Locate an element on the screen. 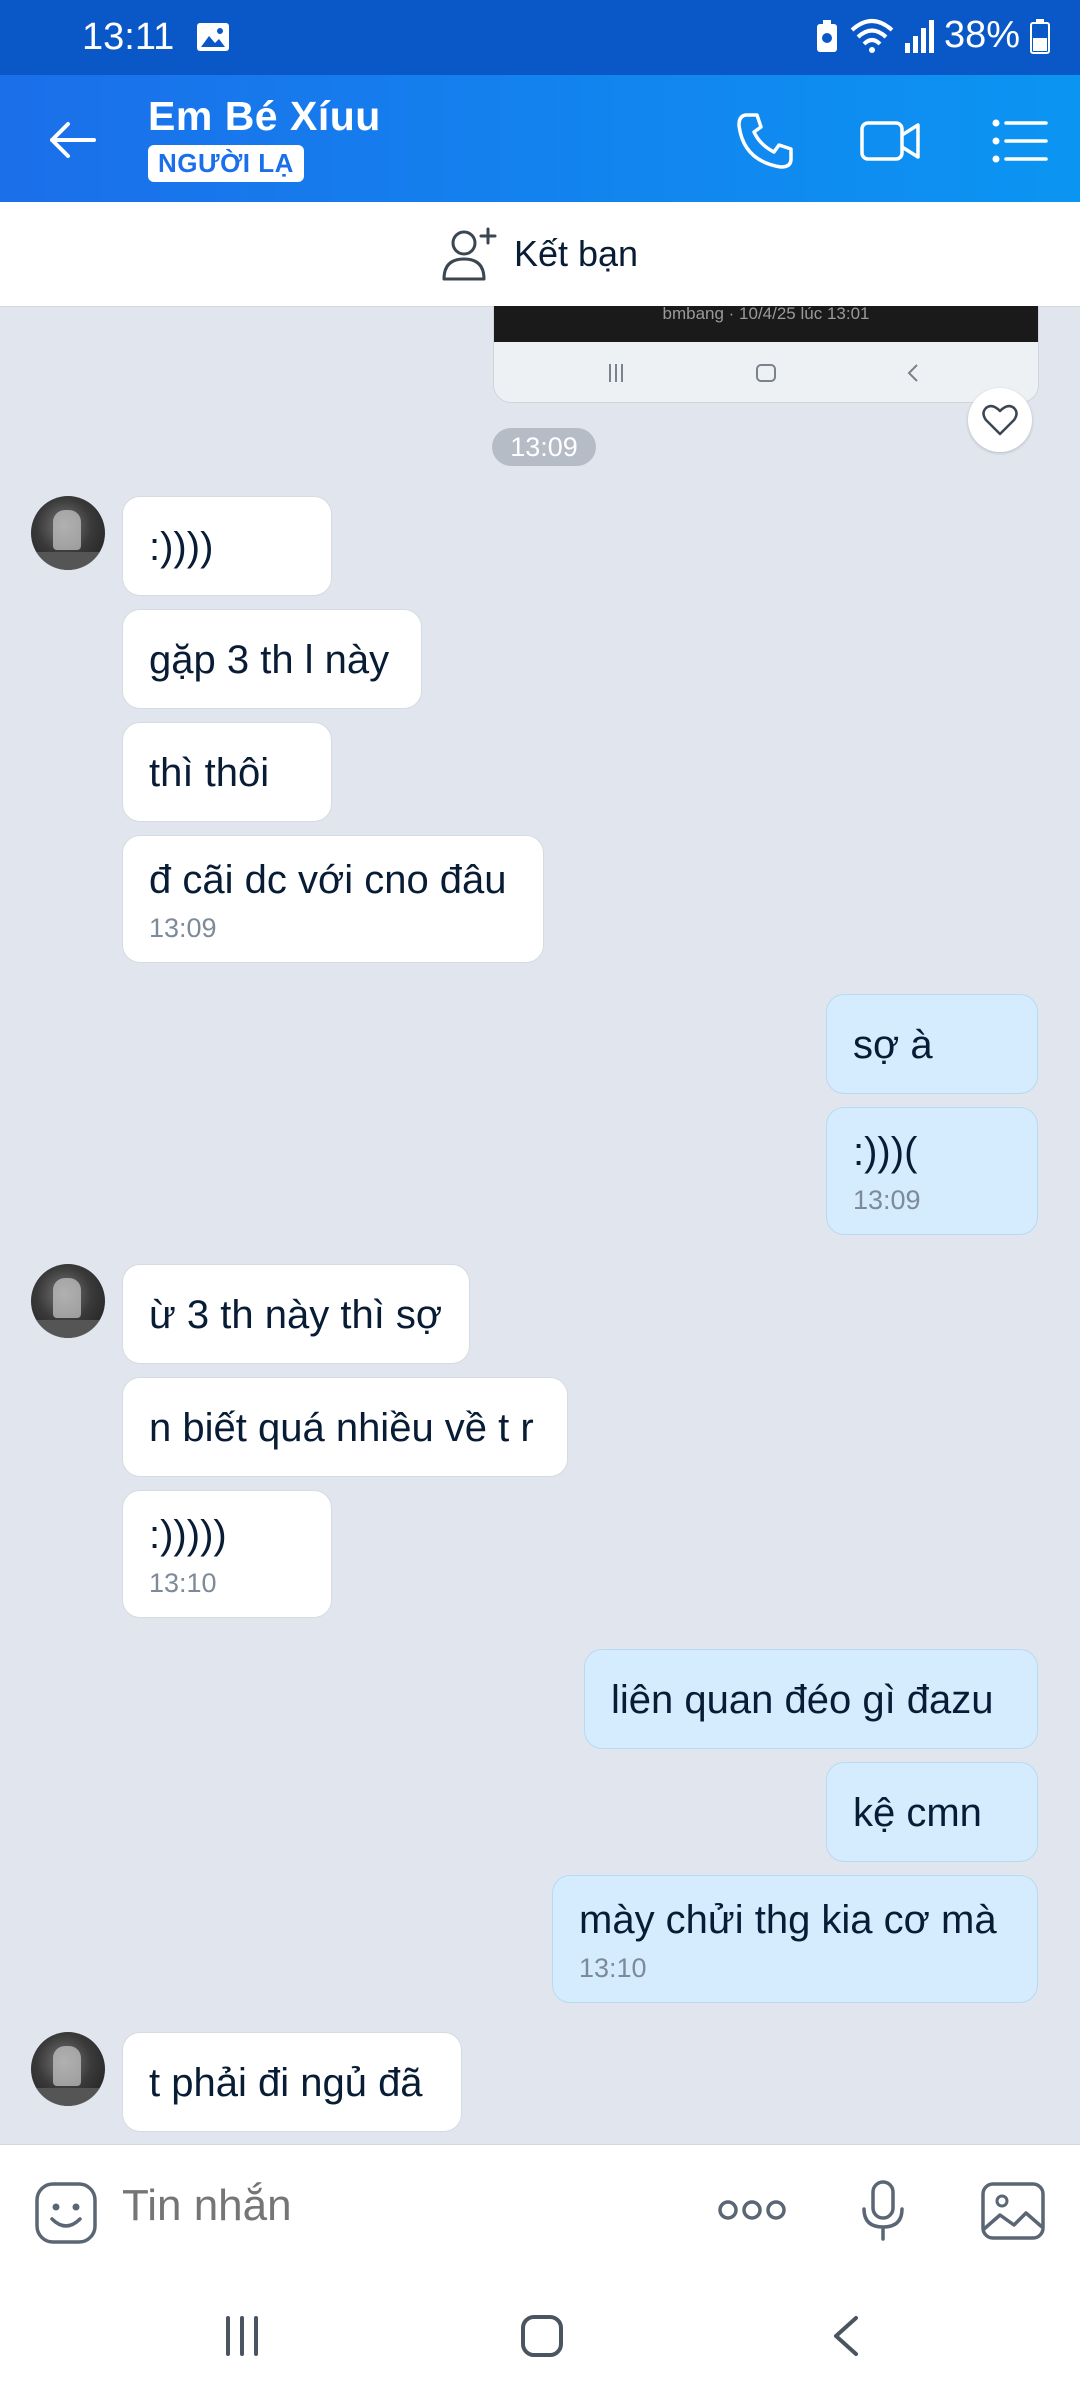 The height and width of the screenshot is (2400, 1080). menu-list-icon is located at coordinates (1020, 141).